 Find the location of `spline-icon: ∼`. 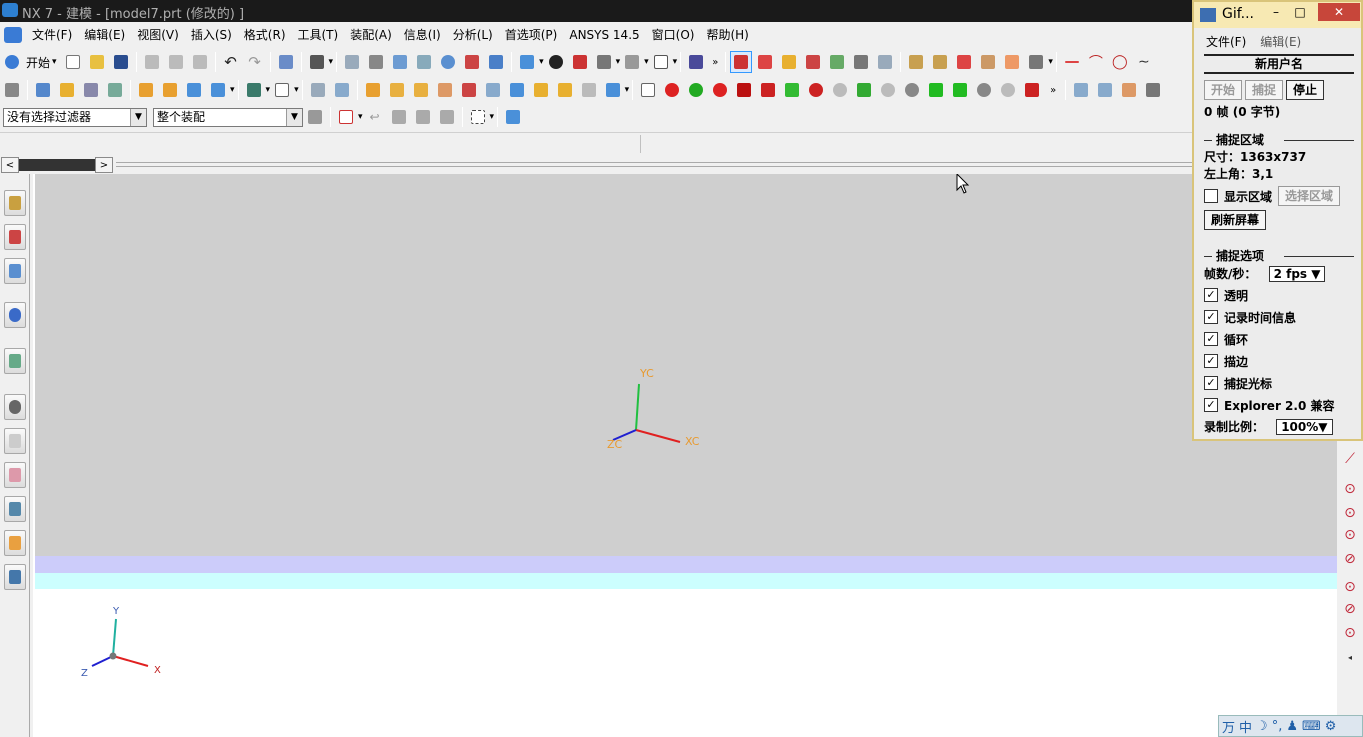

spline-icon: ∼ is located at coordinates (1144, 62).